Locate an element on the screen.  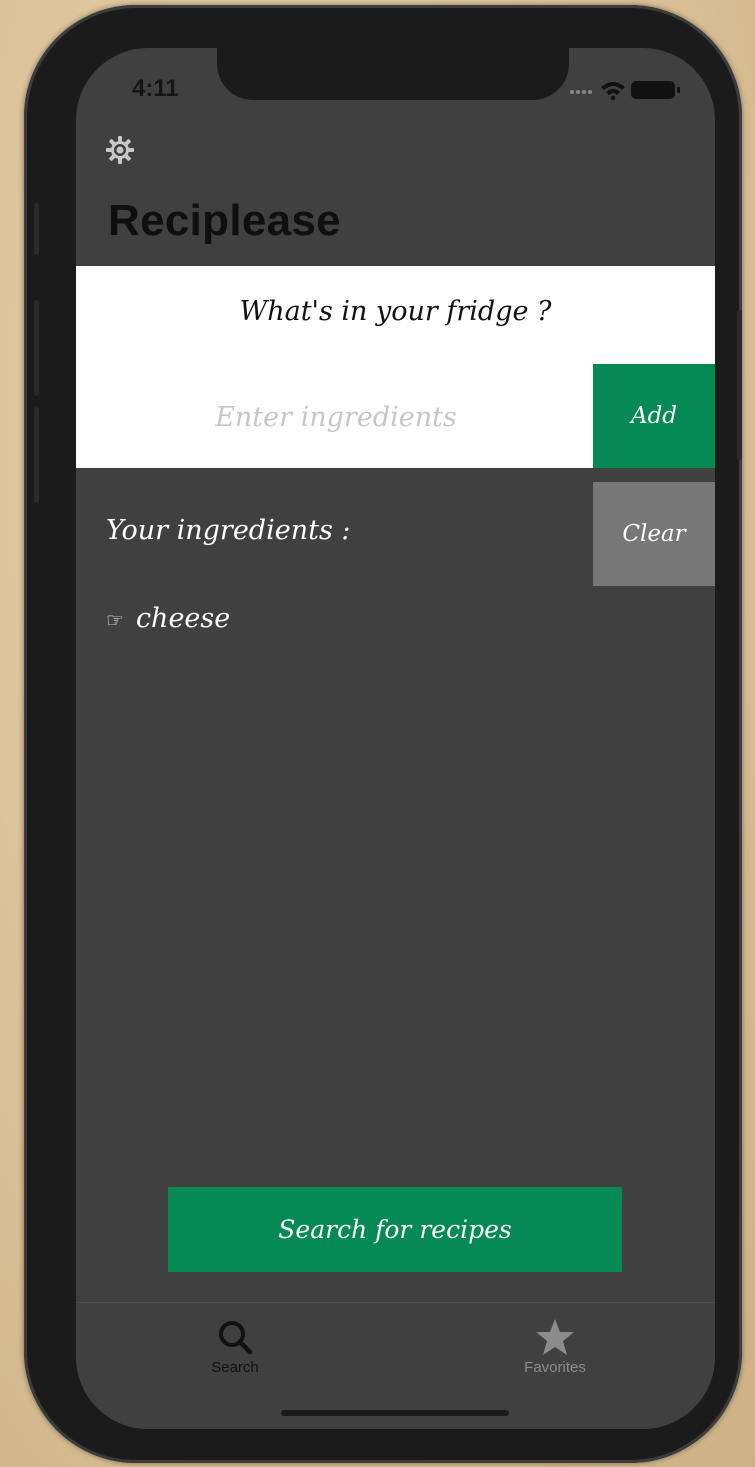
fridge-panel: What's in your fridge ? Add is located at coordinates (395, 368).